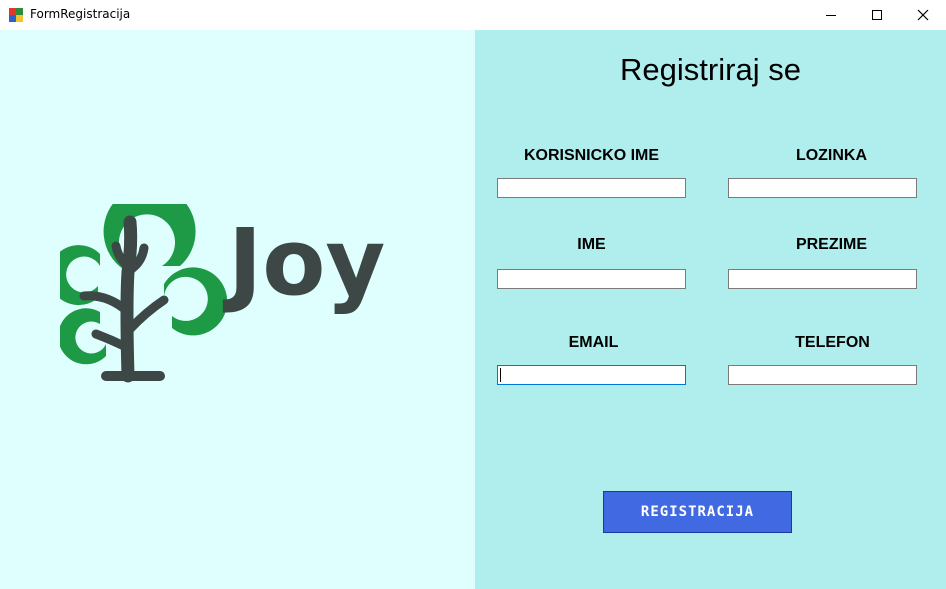 Image resolution: width=946 pixels, height=589 pixels. Describe the element at coordinates (697, 512) in the screenshot. I see `register-button: REGISTRACIJA` at that location.